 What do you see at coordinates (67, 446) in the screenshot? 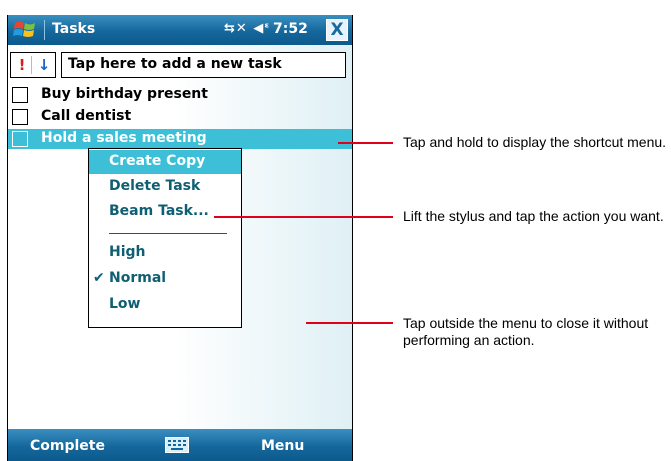
I see `complete-softkey: Complete` at bounding box center [67, 446].